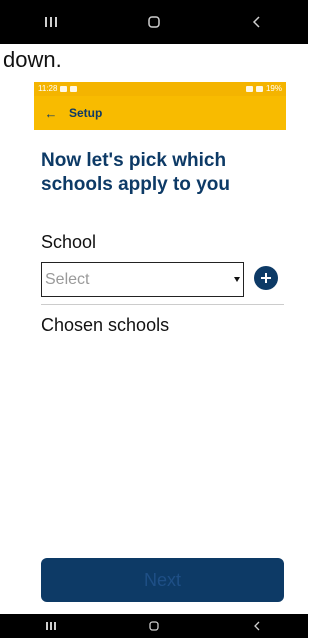 The image size is (320, 638). I want to click on back-button-bottom, so click(257, 626).